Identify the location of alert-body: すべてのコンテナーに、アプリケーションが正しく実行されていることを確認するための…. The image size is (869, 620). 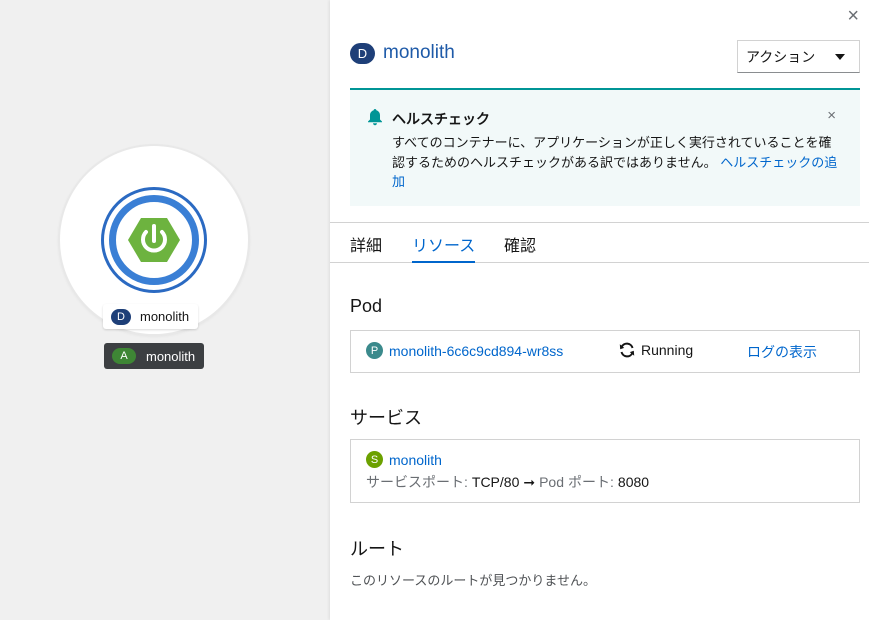
(617, 162).